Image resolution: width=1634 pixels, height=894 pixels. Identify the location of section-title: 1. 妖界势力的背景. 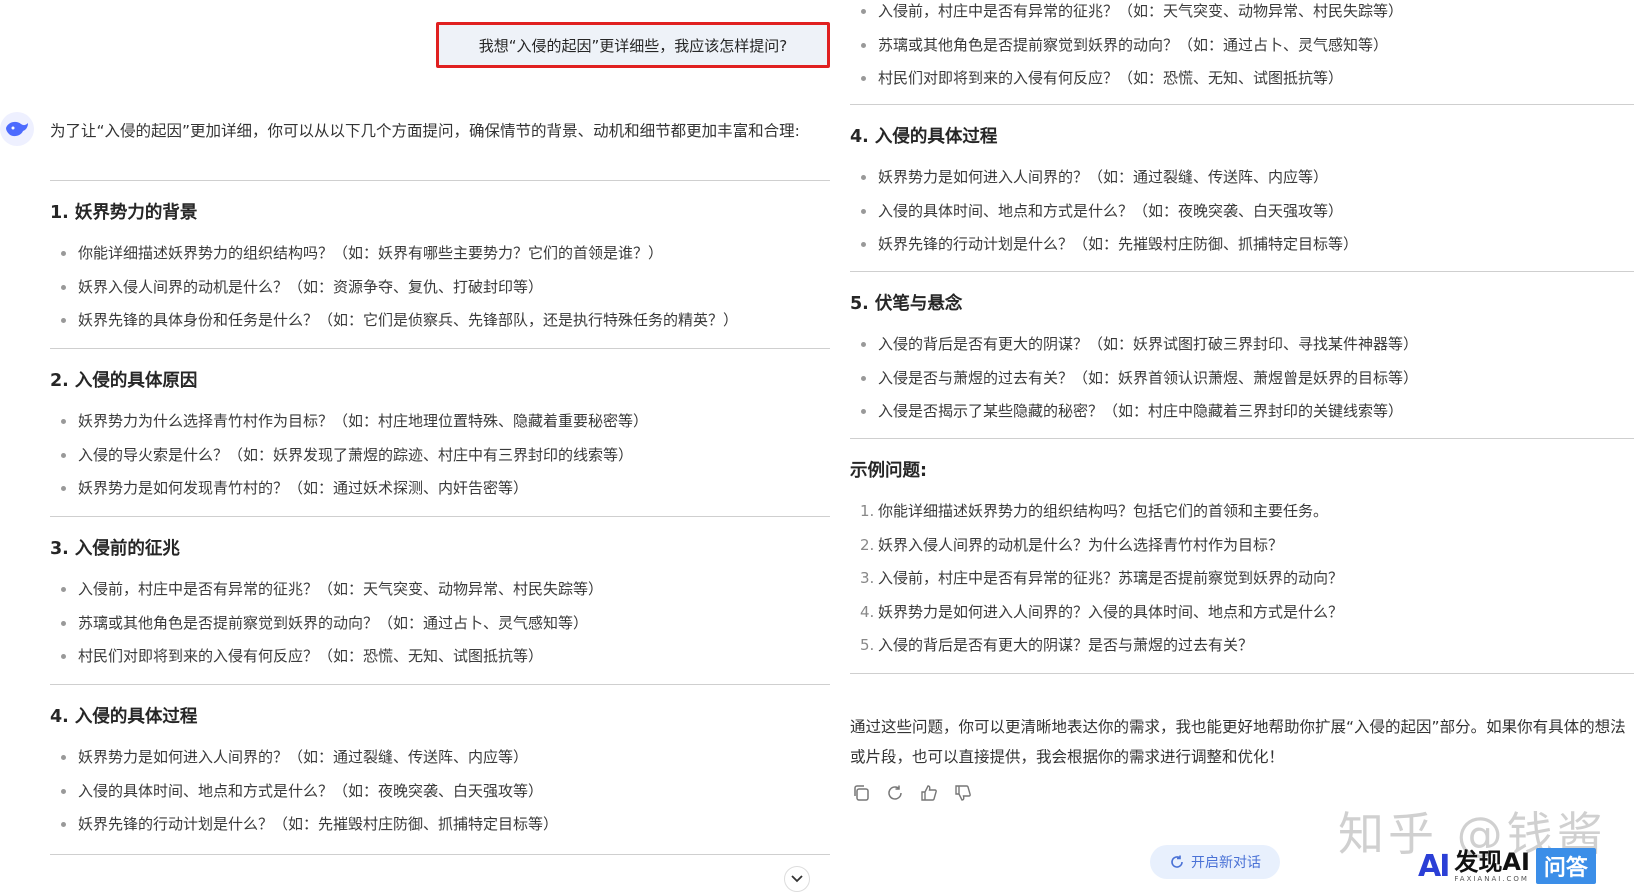
(124, 213).